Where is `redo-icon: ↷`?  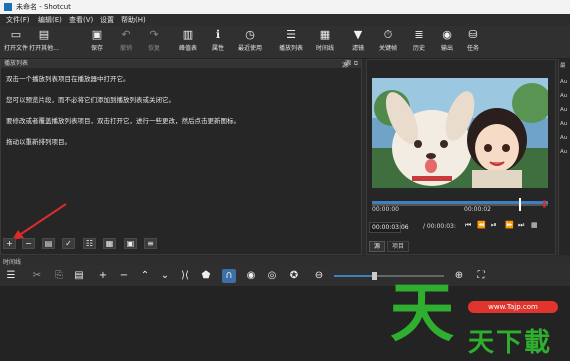
redo-icon: ↷ is located at coordinates (154, 34).